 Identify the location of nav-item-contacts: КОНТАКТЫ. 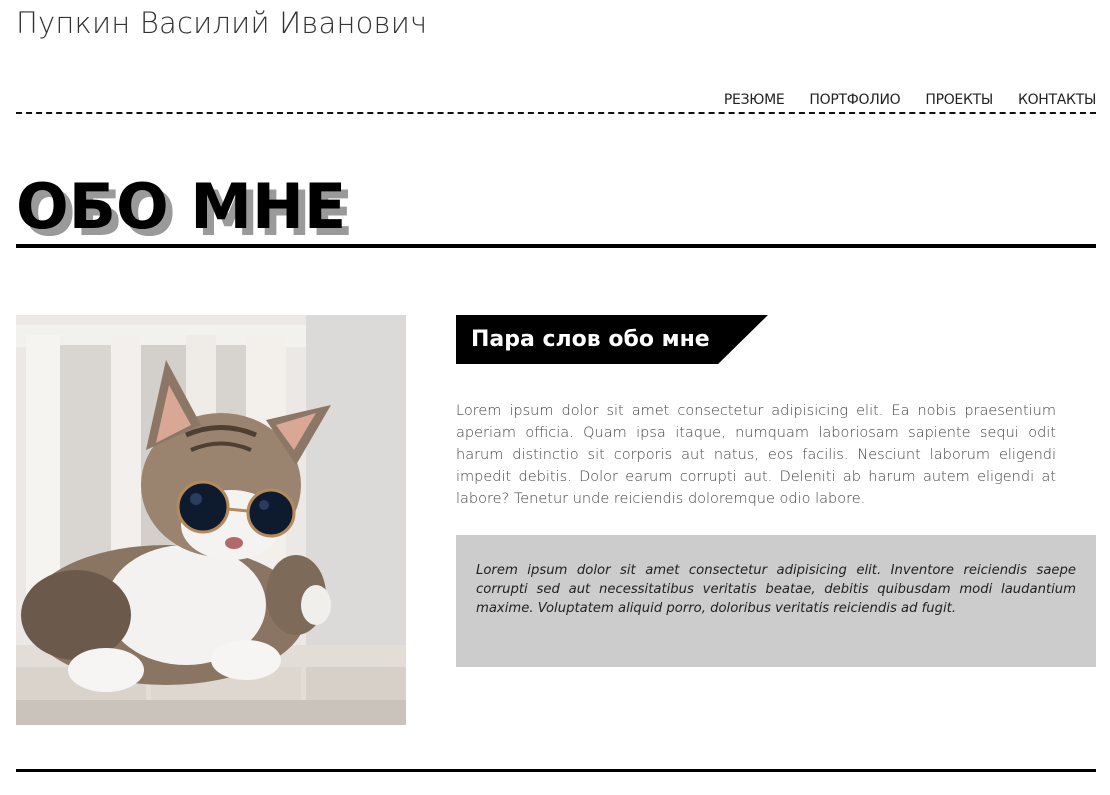
(1057, 100).